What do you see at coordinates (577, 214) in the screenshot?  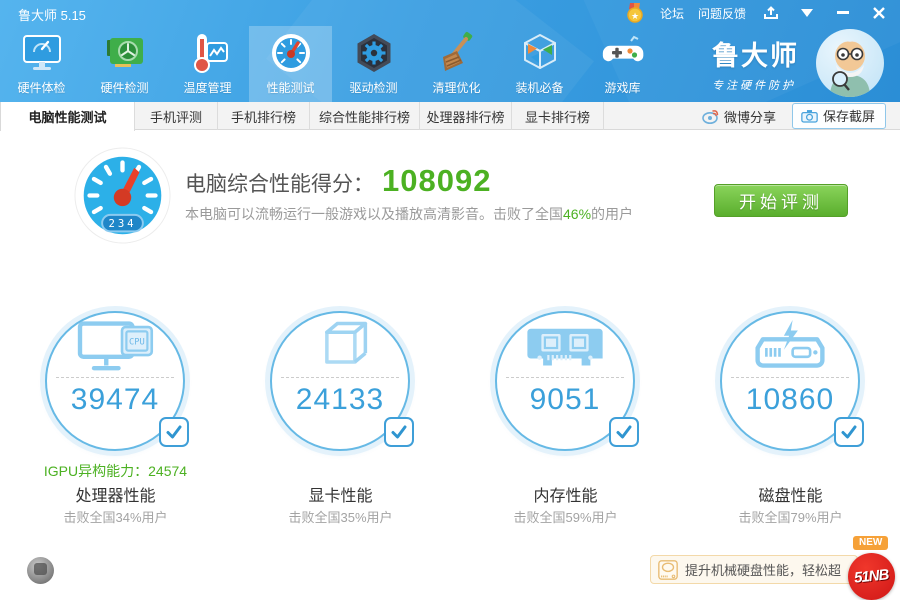 I see `score-desc-percent: 46%` at bounding box center [577, 214].